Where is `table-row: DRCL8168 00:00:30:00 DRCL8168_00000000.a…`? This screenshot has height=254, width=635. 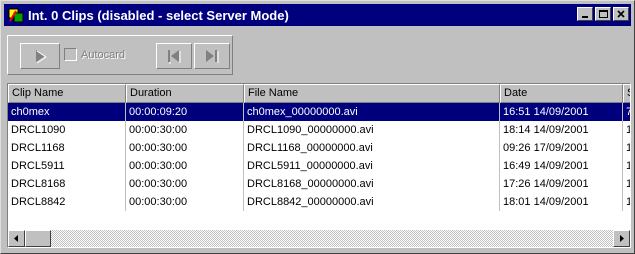 table-row: DRCL8168 00:00:30:00 DRCL8168_00000000.a… is located at coordinates (319, 184).